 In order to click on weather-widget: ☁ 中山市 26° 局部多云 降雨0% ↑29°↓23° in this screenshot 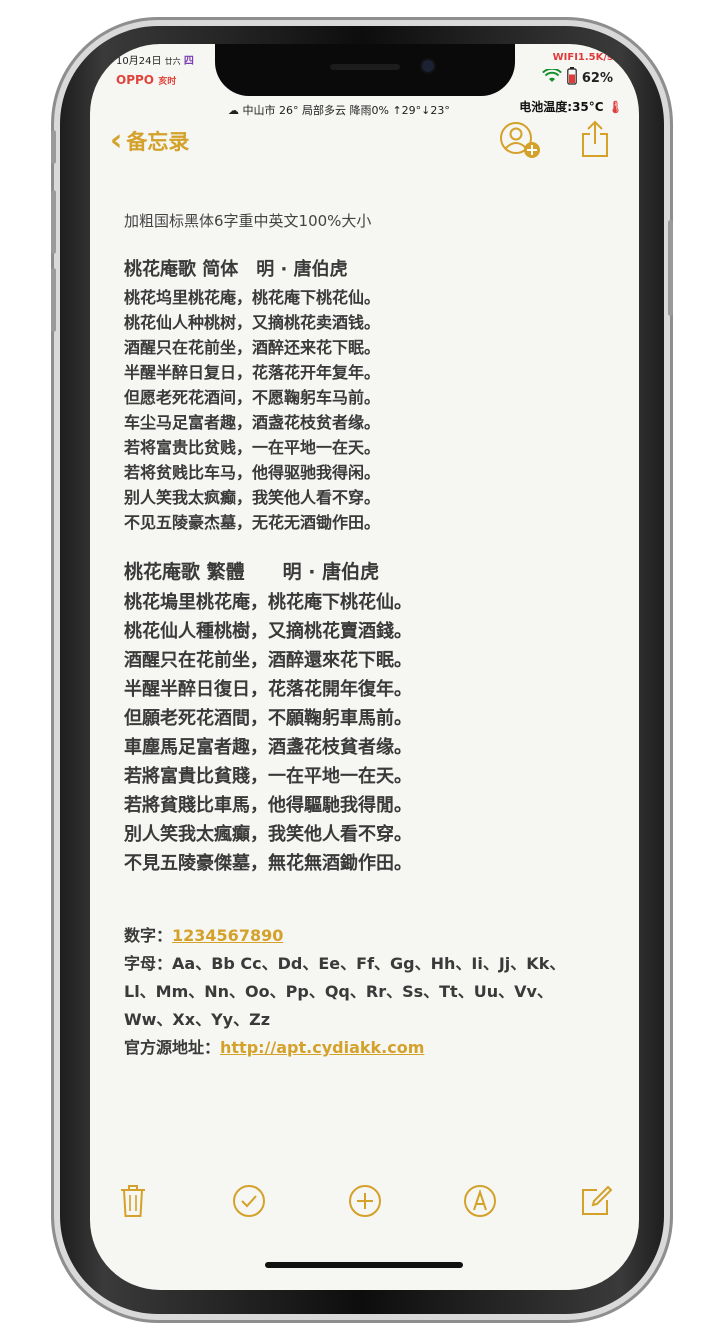, I will do `click(339, 110)`.